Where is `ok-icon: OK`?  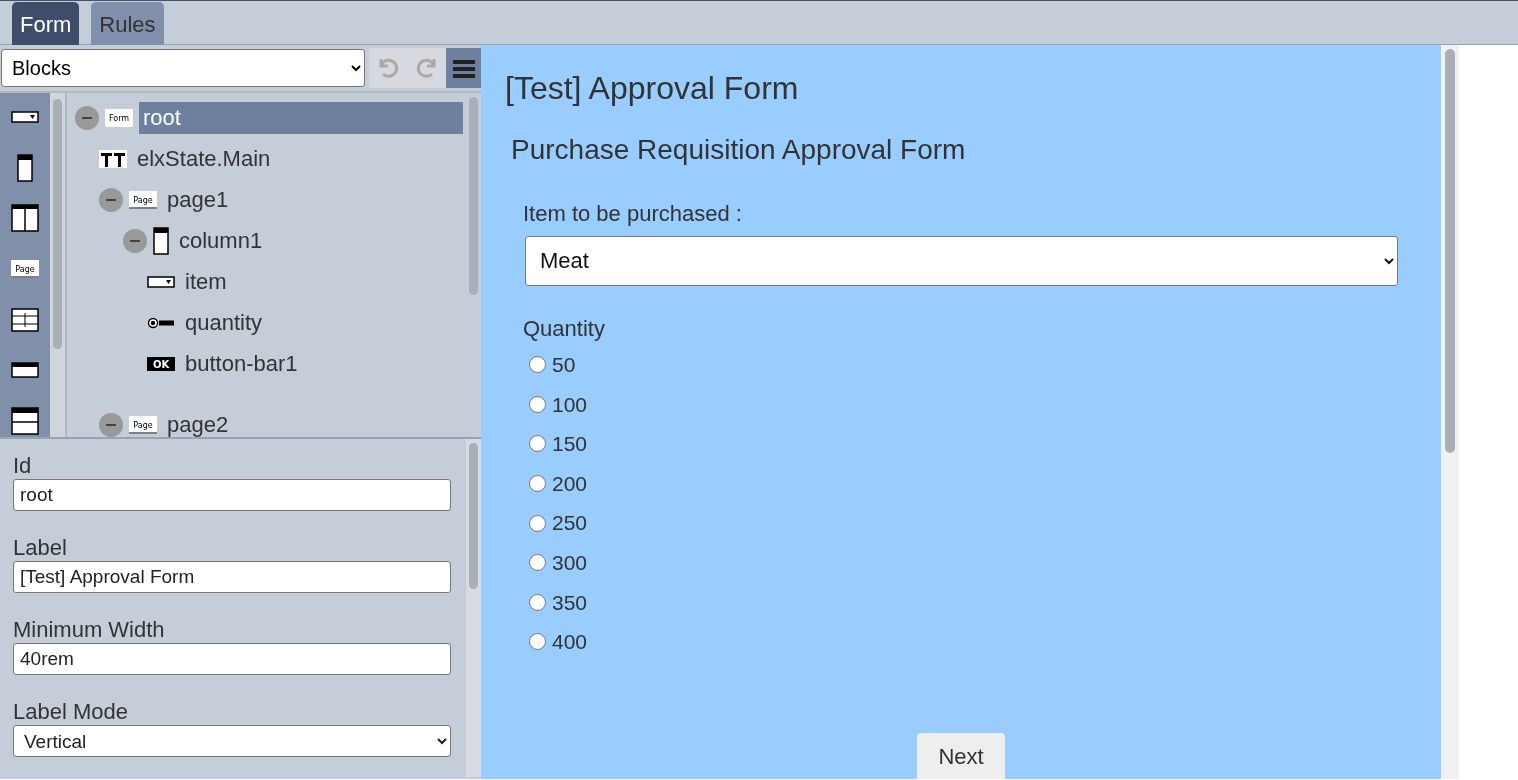 ok-icon: OK is located at coordinates (161, 363).